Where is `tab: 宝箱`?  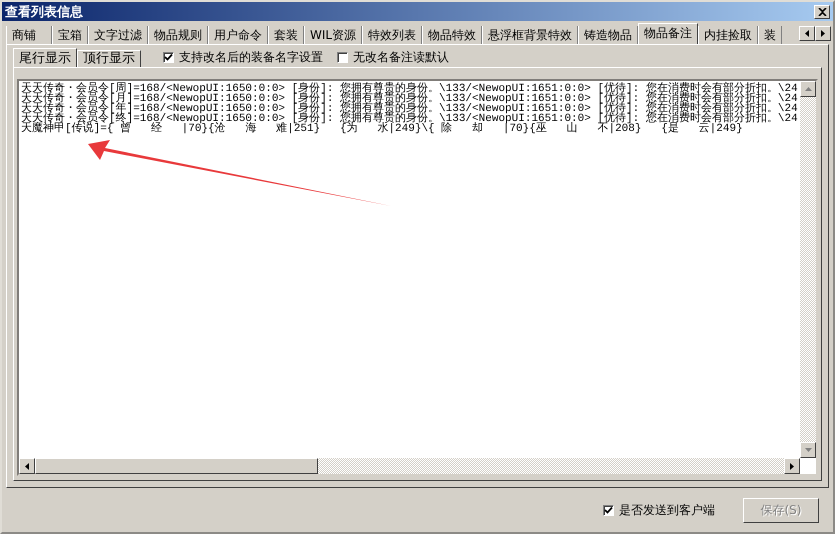
tab: 宝箱 is located at coordinates (70, 35).